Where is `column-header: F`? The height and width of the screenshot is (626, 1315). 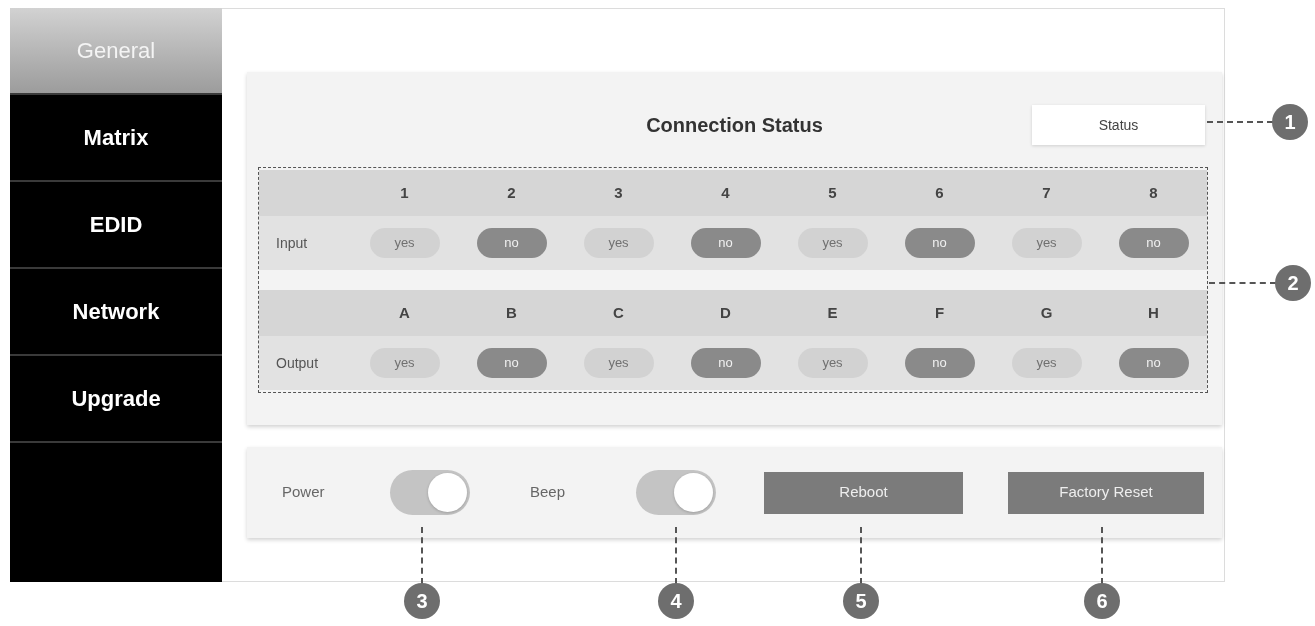
column-header: F is located at coordinates (939, 312).